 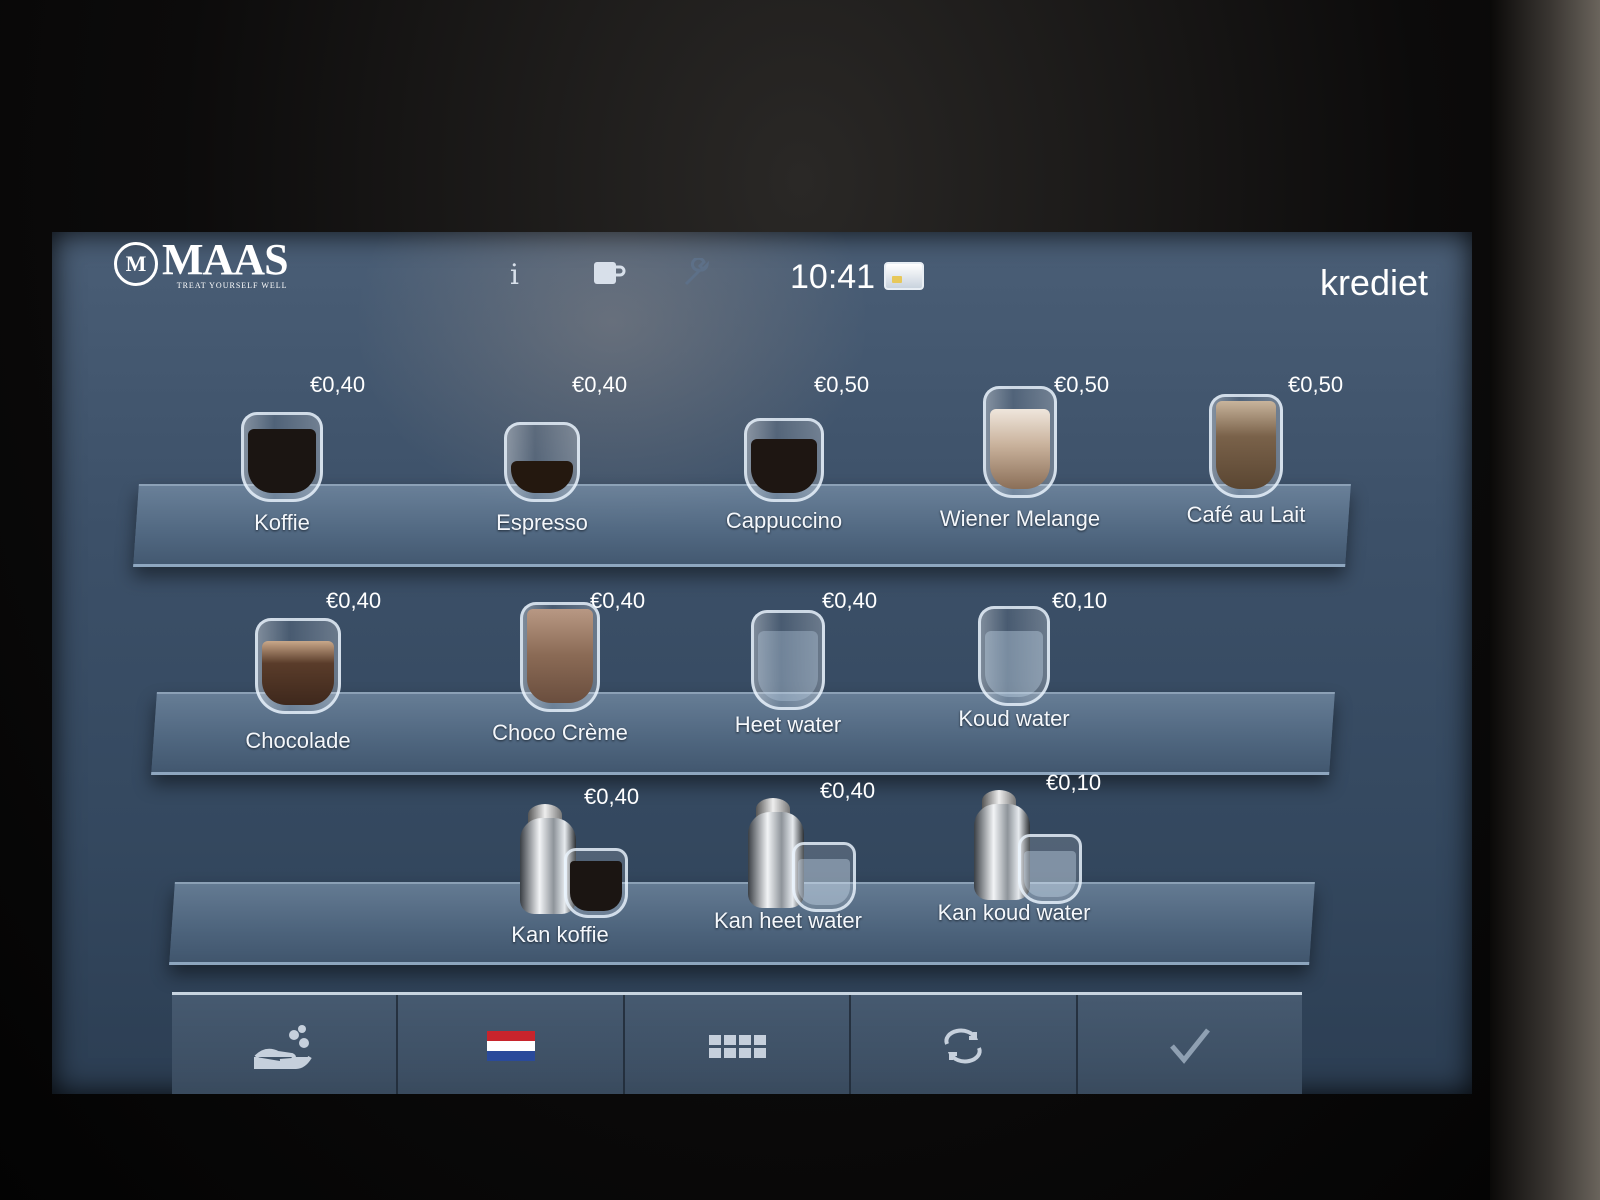 What do you see at coordinates (1373, 282) in the screenshot?
I see `credit-label: krediet` at bounding box center [1373, 282].